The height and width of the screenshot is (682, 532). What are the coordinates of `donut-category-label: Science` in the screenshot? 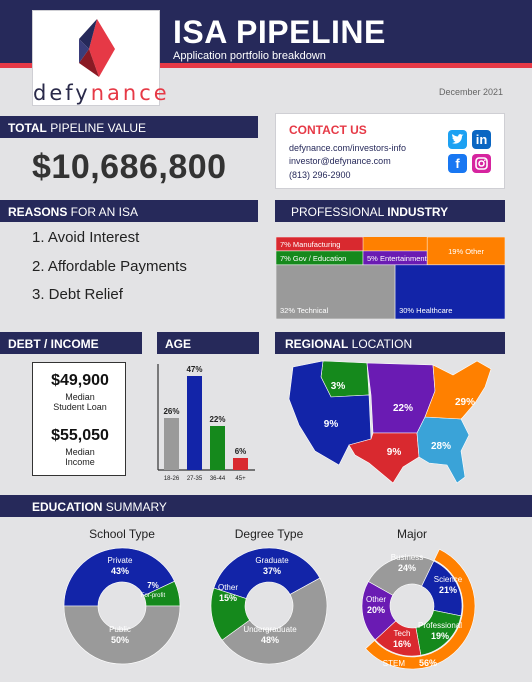 It's located at (448, 579).